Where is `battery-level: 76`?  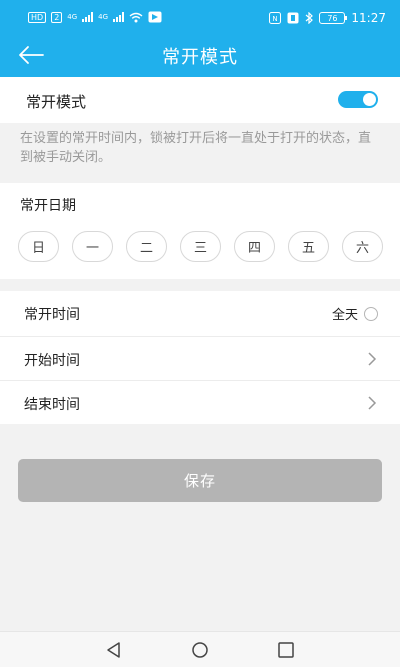
battery-level: 76 is located at coordinates (332, 18).